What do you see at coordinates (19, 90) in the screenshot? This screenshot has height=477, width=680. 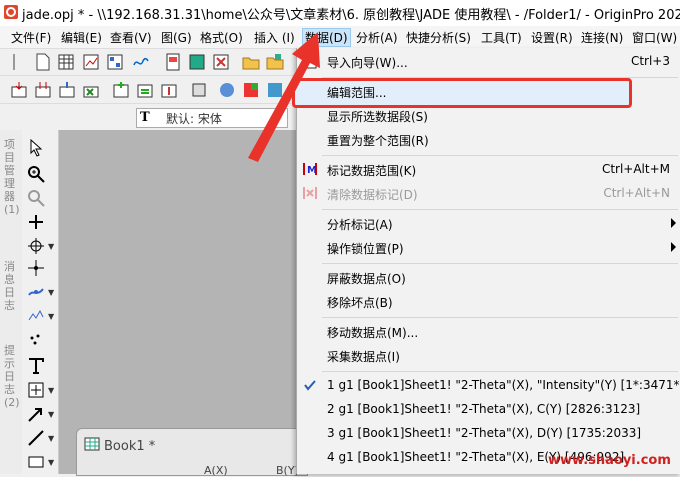 I see `import-single-ascii-icon` at bounding box center [19, 90].